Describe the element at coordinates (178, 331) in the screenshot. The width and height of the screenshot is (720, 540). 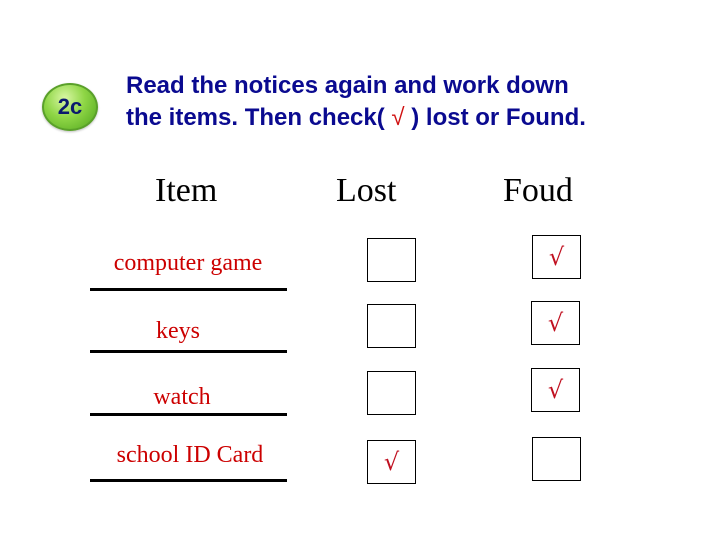
I see `item-label-keys: keys` at that location.